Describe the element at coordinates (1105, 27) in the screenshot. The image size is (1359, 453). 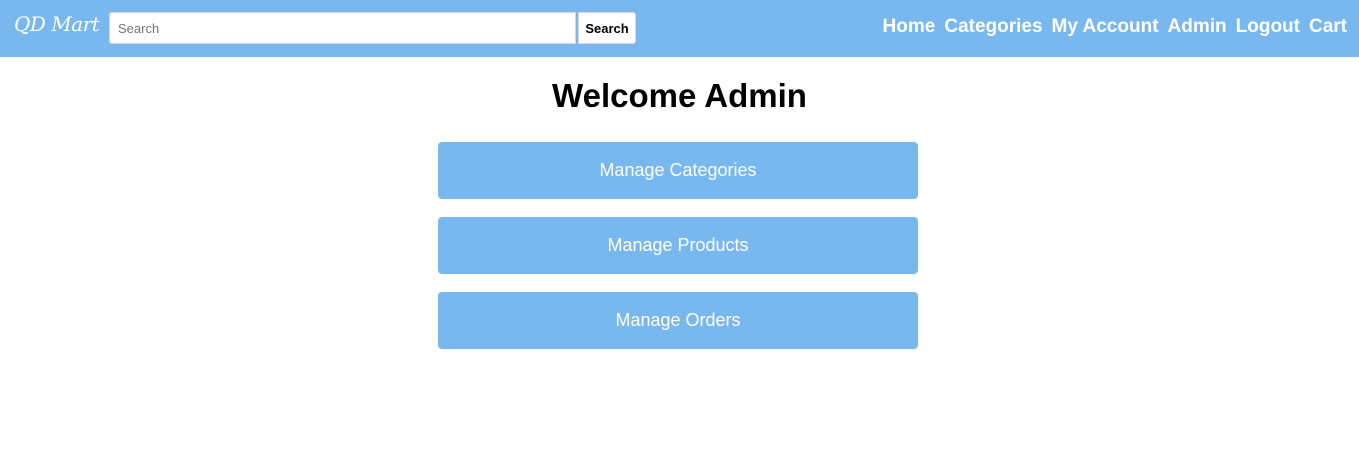
I see `nav-my-account-link: My Account` at that location.